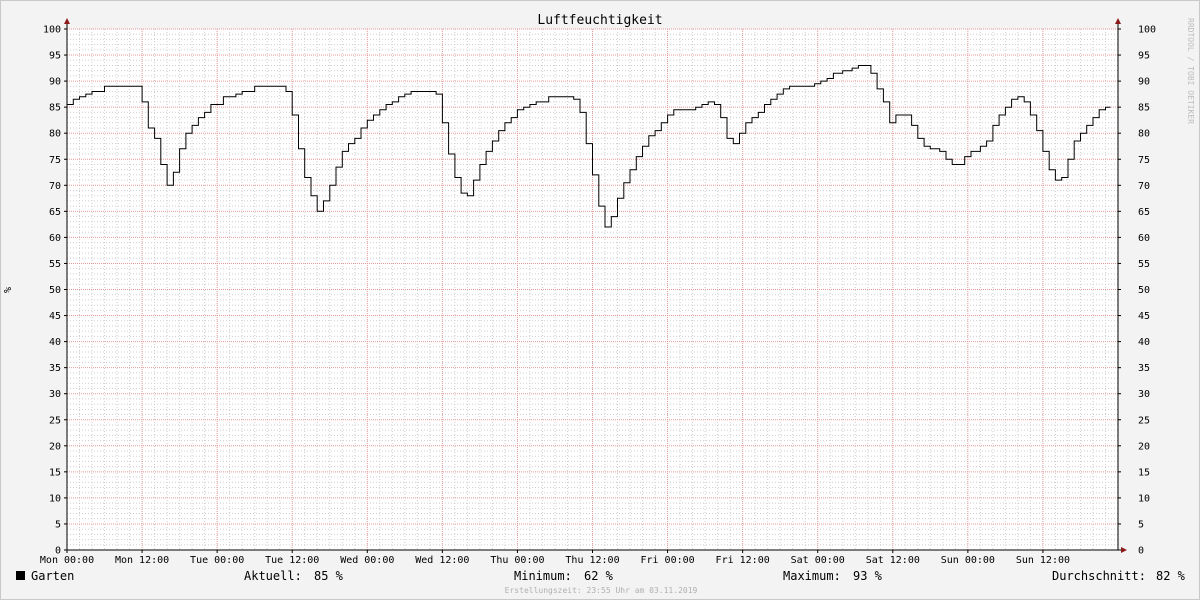 This screenshot has width=1200, height=600. Describe the element at coordinates (55, 264) in the screenshot. I see `y-tick-label-left: 55` at that location.